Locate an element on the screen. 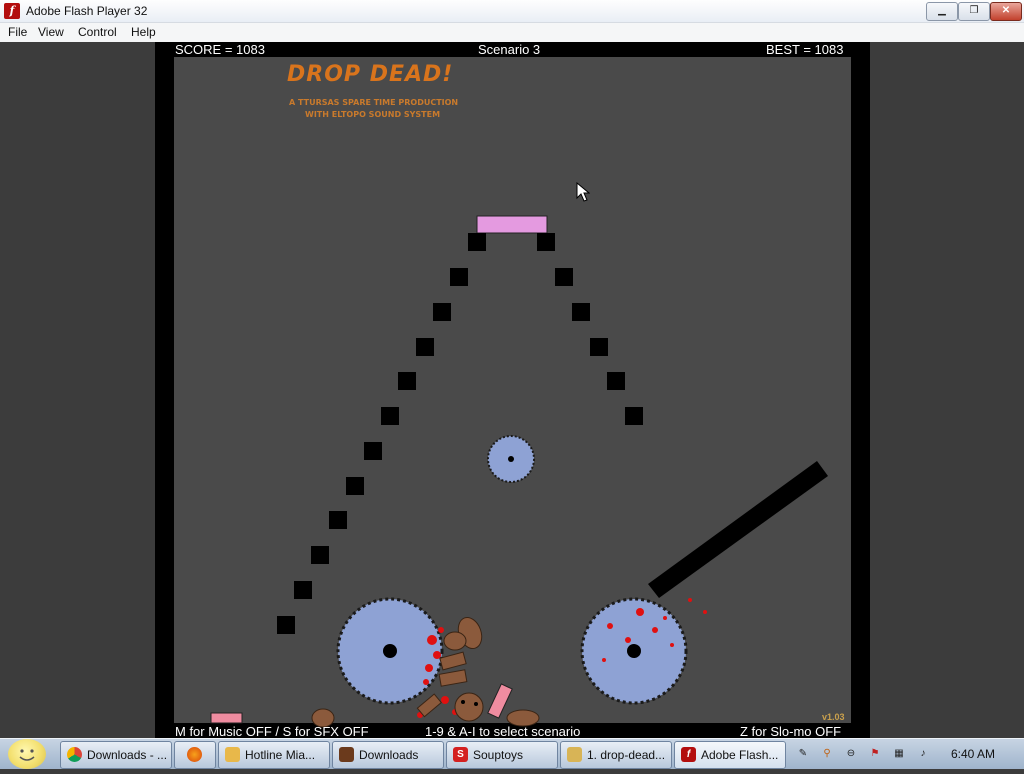  taskbar-item-label: Souptoys is located at coordinates (498, 755).